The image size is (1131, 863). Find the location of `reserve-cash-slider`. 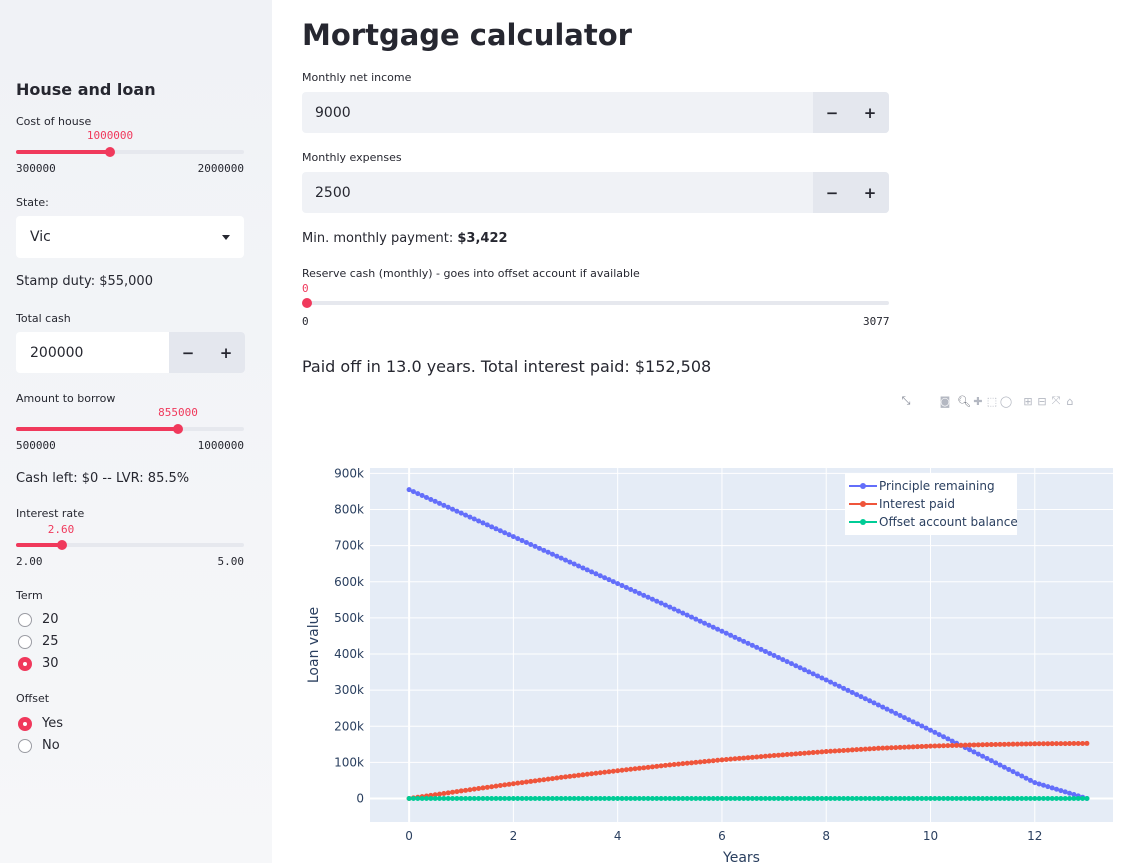

reserve-cash-slider is located at coordinates (595, 303).